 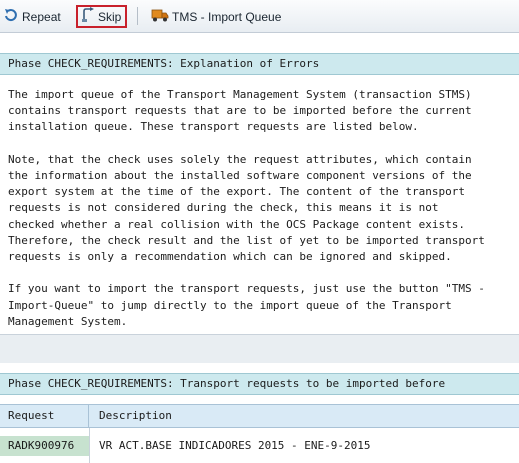 I want to click on tms-import-queue-label: TMS - Import Queue, so click(x=227, y=16).